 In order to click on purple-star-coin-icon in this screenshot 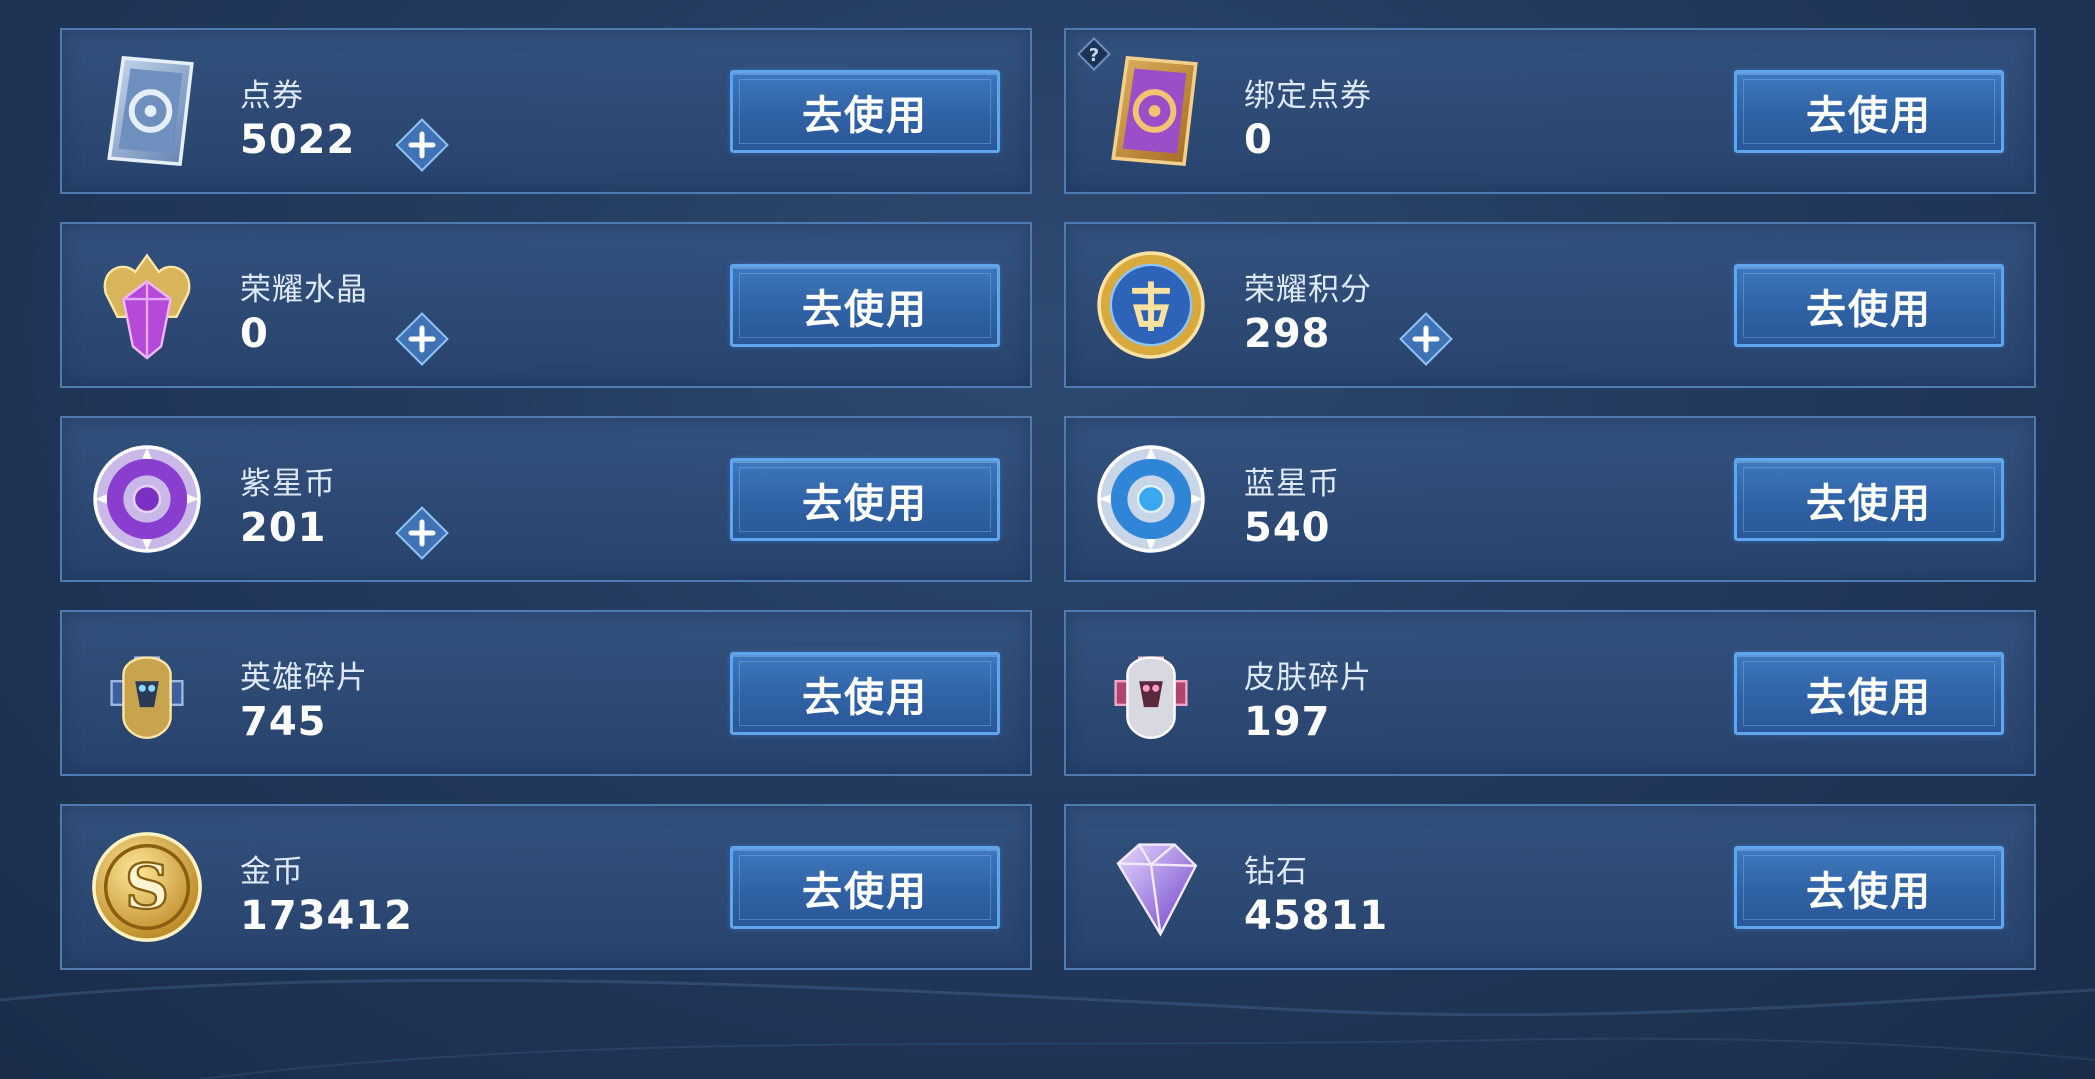, I will do `click(147, 499)`.